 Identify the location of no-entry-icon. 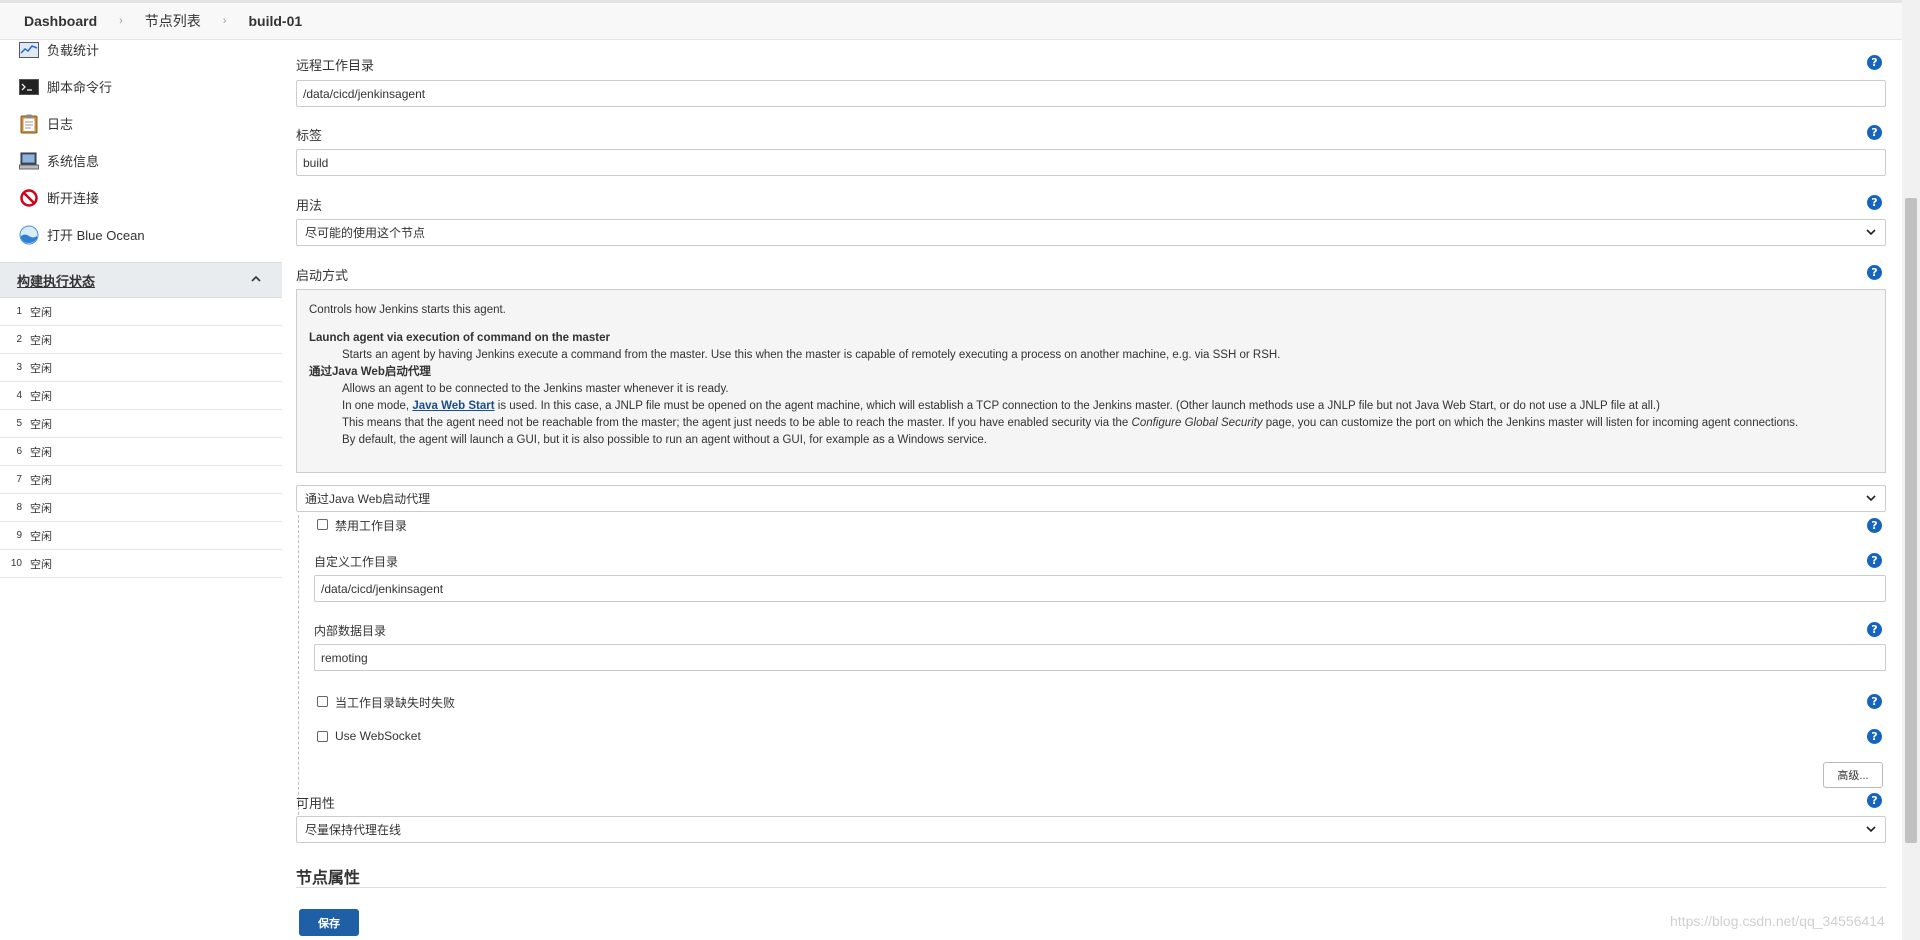
(29, 198).